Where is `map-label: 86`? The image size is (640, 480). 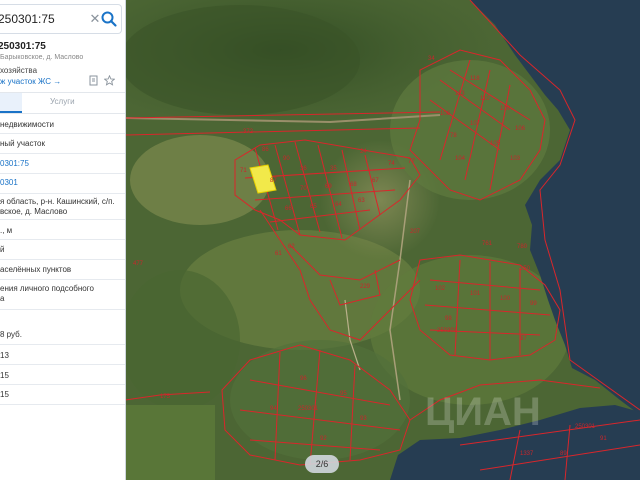
map-label: 86 is located at coordinates (265, 150).